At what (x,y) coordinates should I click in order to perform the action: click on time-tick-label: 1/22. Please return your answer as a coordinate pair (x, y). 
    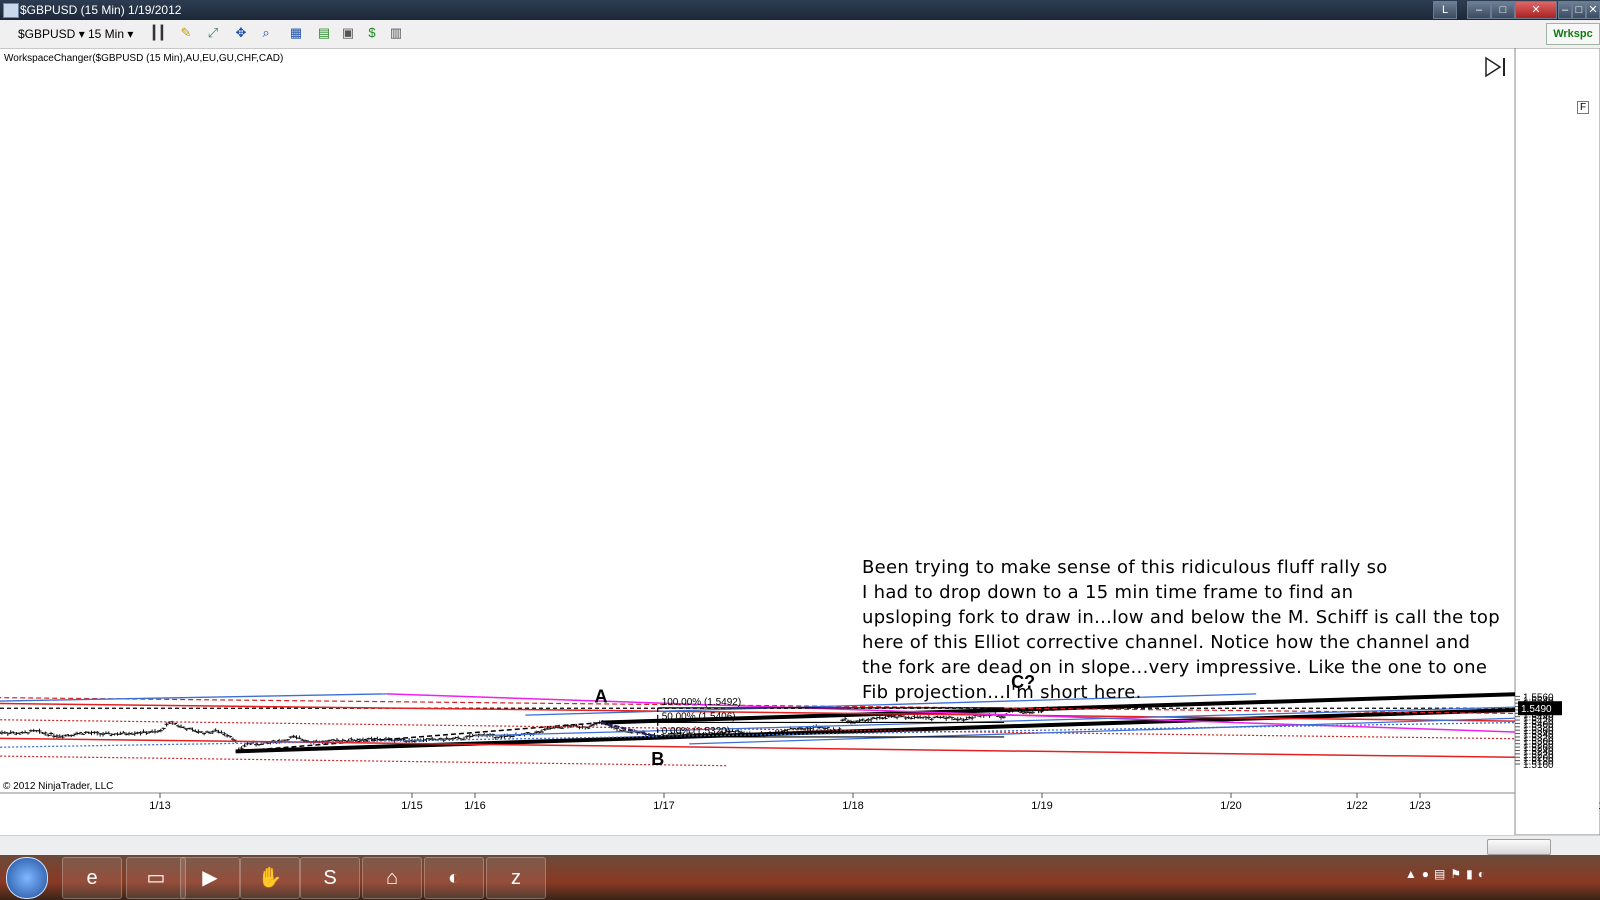
    Looking at the image, I should click on (1356, 806).